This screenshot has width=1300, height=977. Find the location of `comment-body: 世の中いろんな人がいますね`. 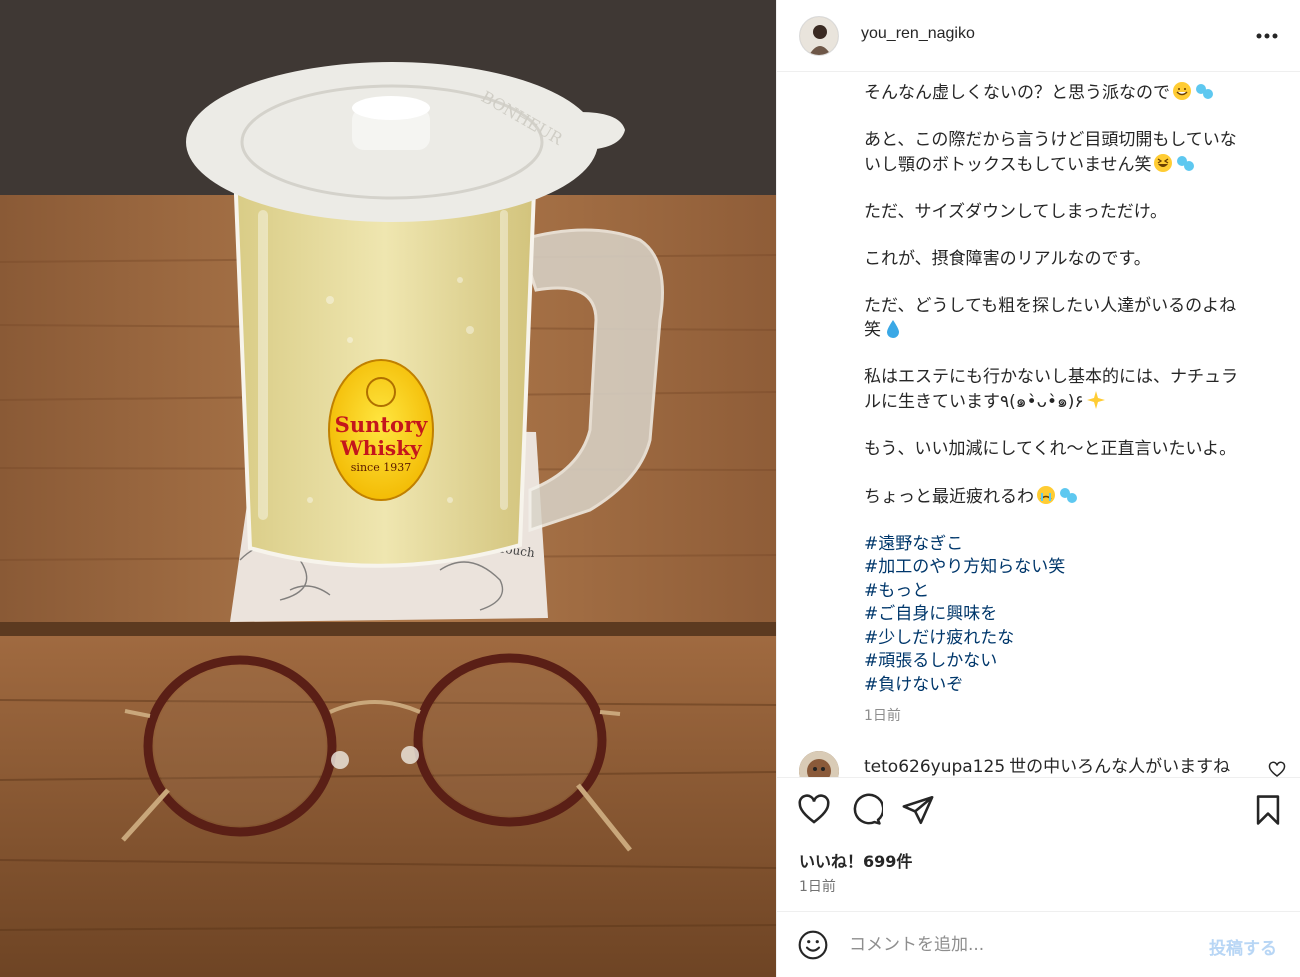

comment-body: 世の中いろんな人がいますね is located at coordinates (1120, 767).